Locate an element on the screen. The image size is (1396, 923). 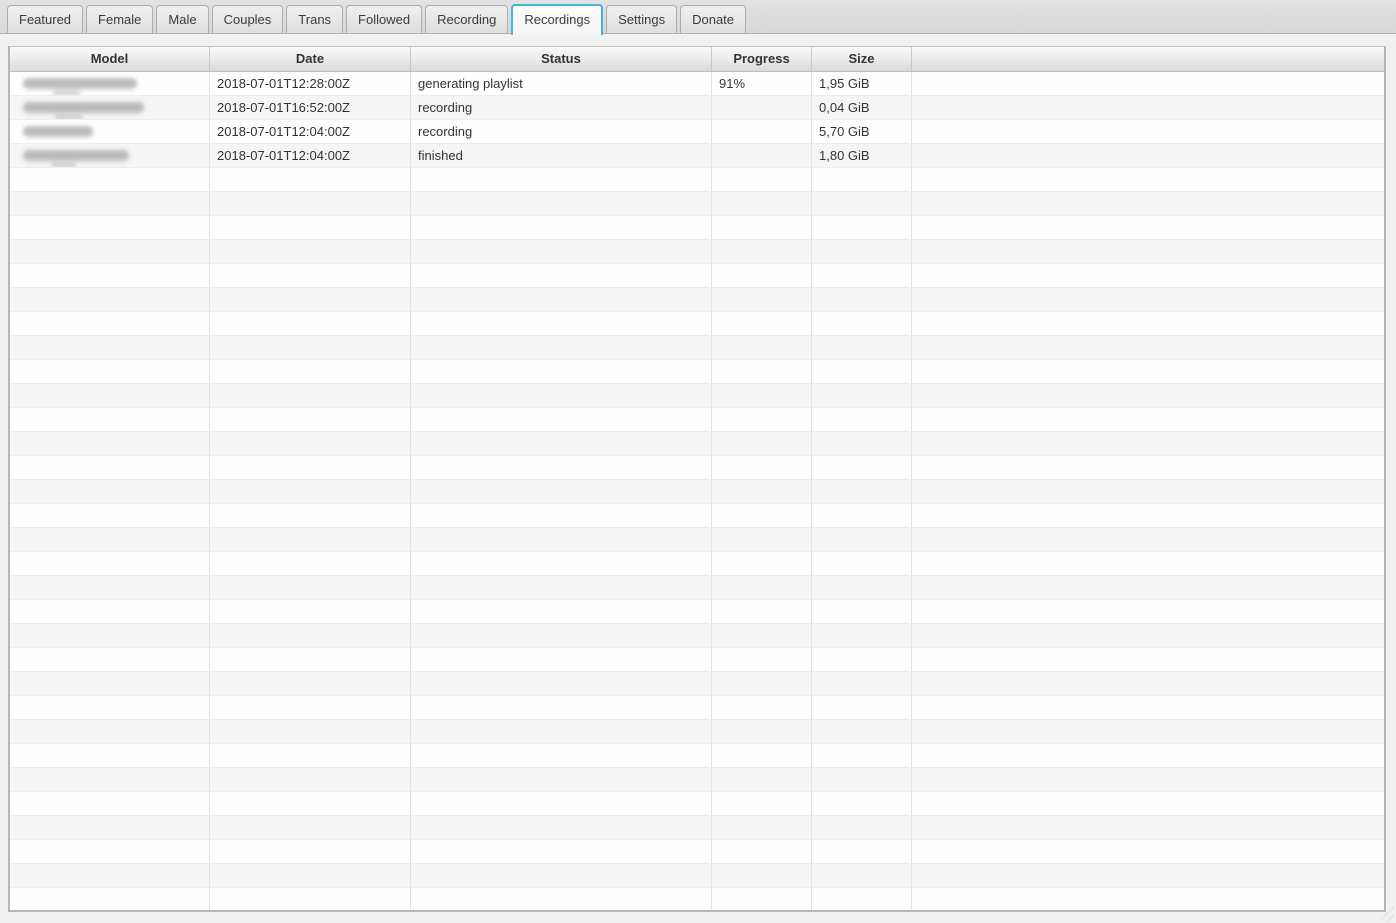
column-header-date: Date is located at coordinates (310, 59).